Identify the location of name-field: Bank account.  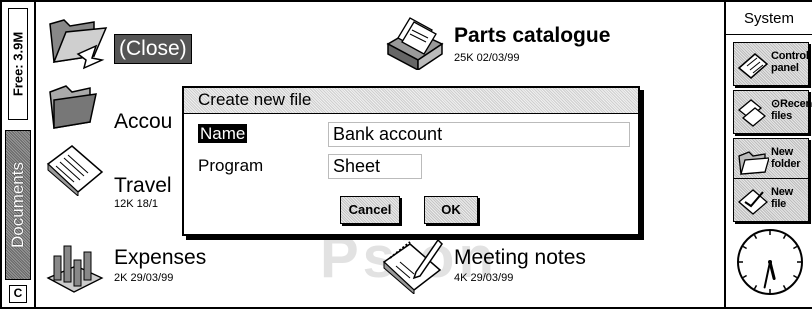
(479, 134).